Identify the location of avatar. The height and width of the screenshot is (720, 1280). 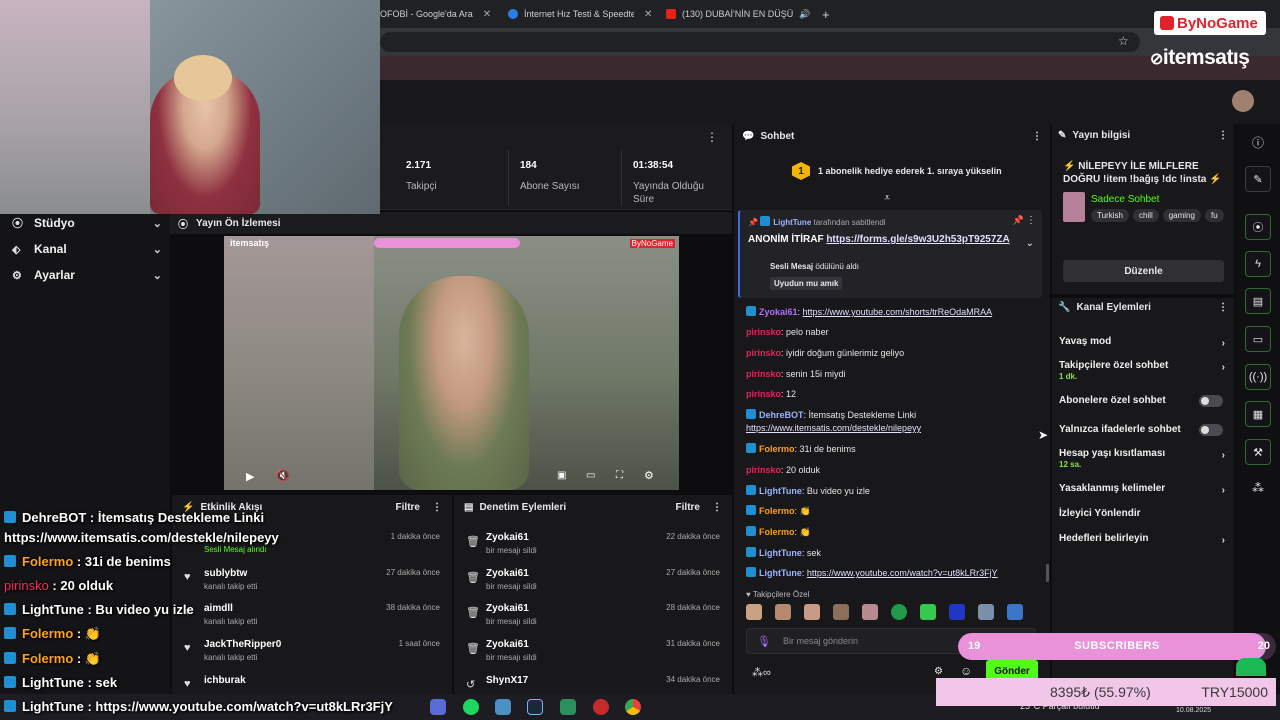
(1243, 101).